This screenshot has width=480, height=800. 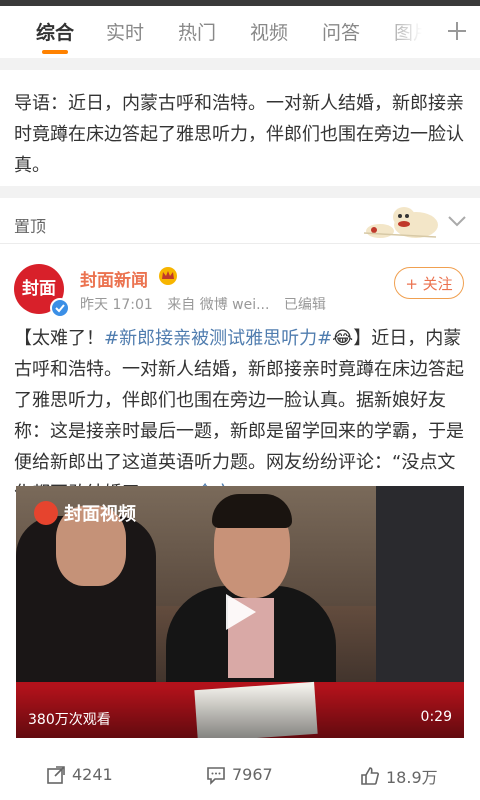 I want to click on tab-comprehensive: 综合, so click(x=55, y=31).